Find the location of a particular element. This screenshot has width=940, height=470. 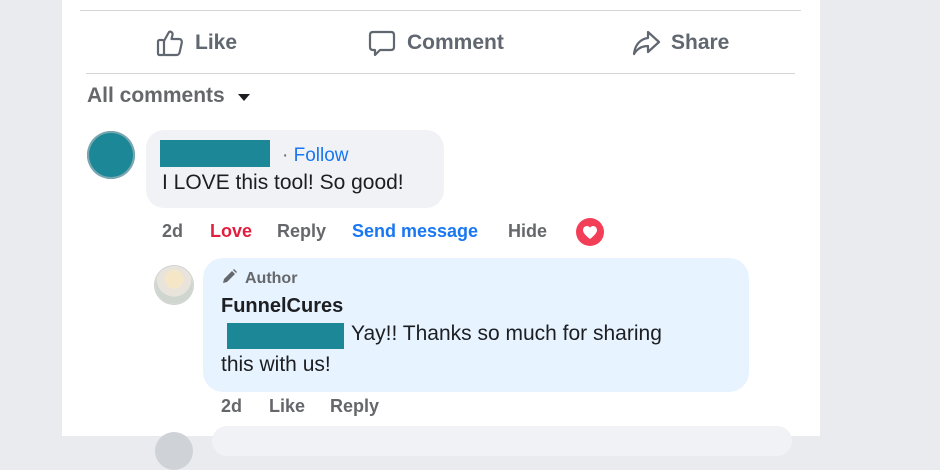

comment-label: Comment is located at coordinates (455, 42).